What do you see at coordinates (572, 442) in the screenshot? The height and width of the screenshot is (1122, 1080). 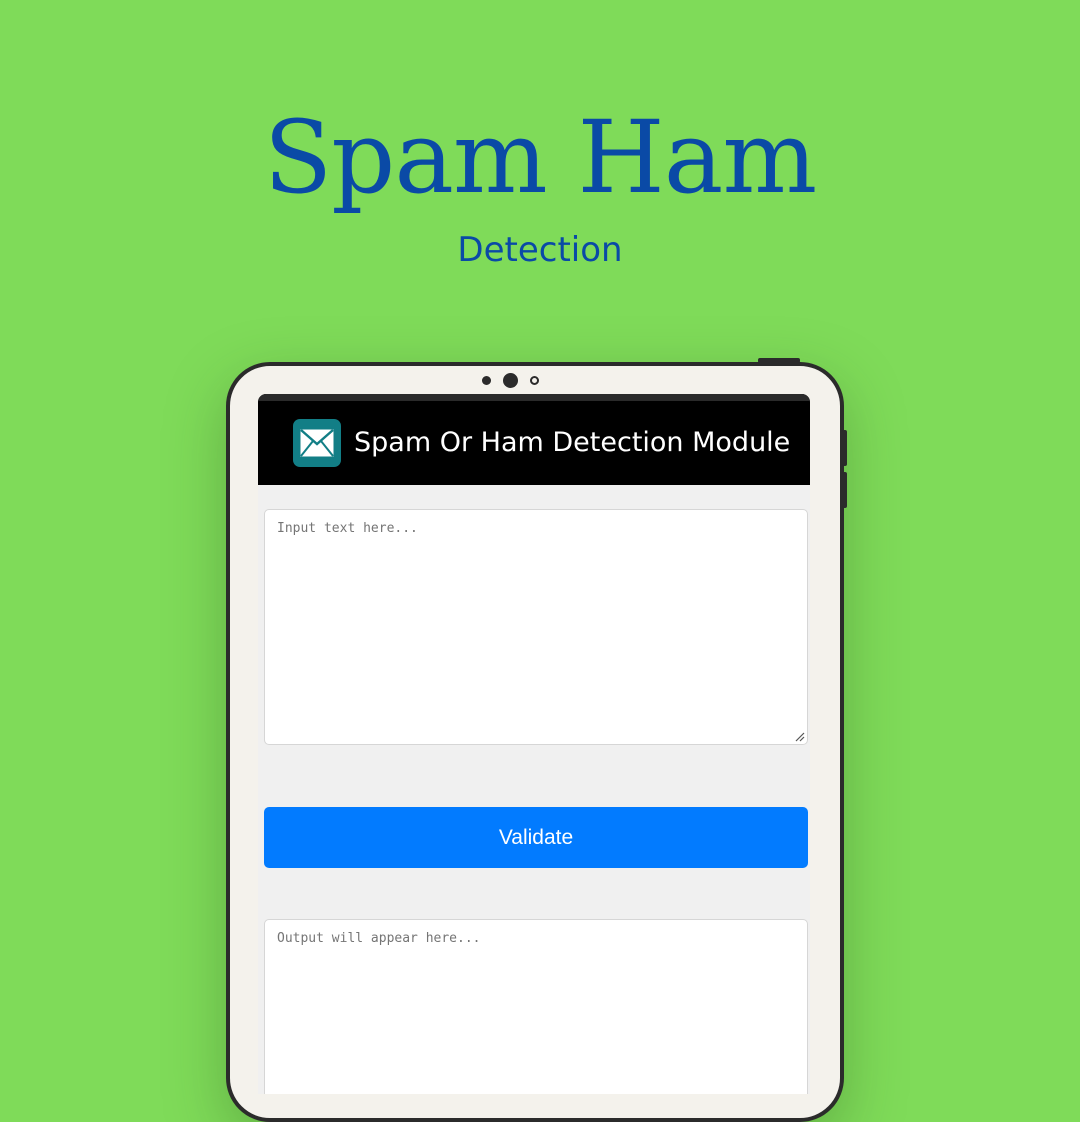 I see `app-header-title: Spam Or Ham Detection Module` at bounding box center [572, 442].